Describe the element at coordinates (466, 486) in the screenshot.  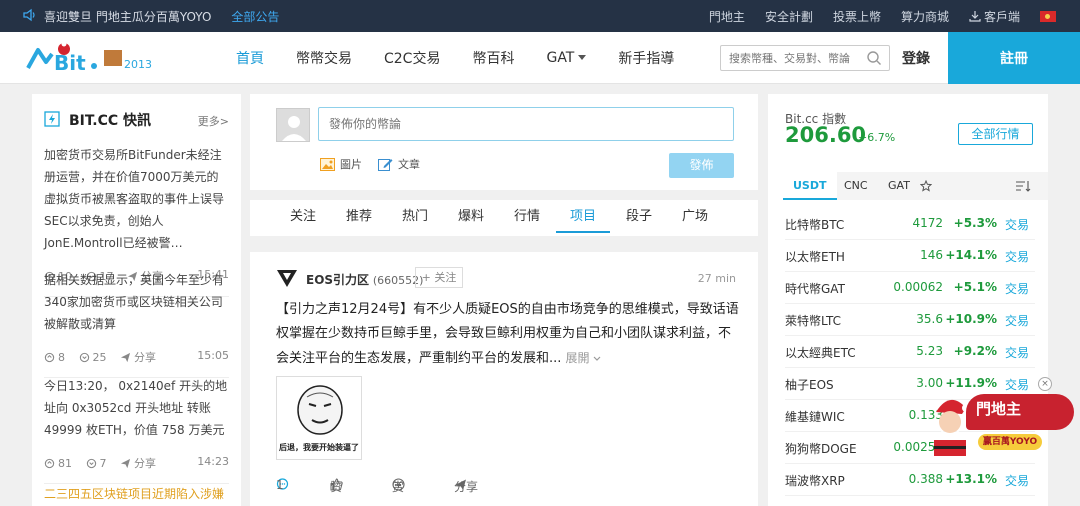
I see `share-button: 分享` at that location.